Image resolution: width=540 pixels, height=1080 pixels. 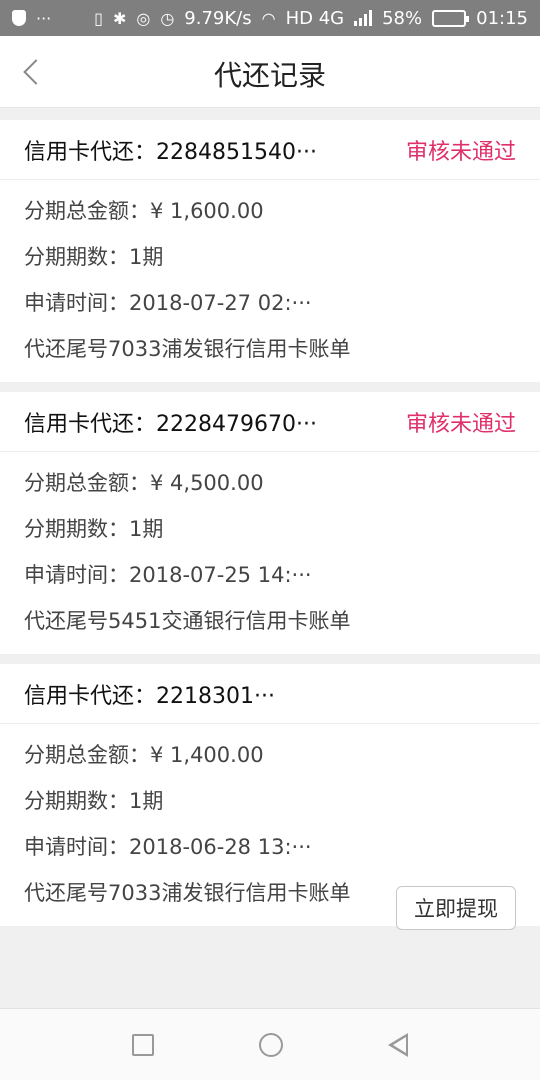 What do you see at coordinates (119, 18) in the screenshot?
I see `bluetooth-icon: ✱` at bounding box center [119, 18].